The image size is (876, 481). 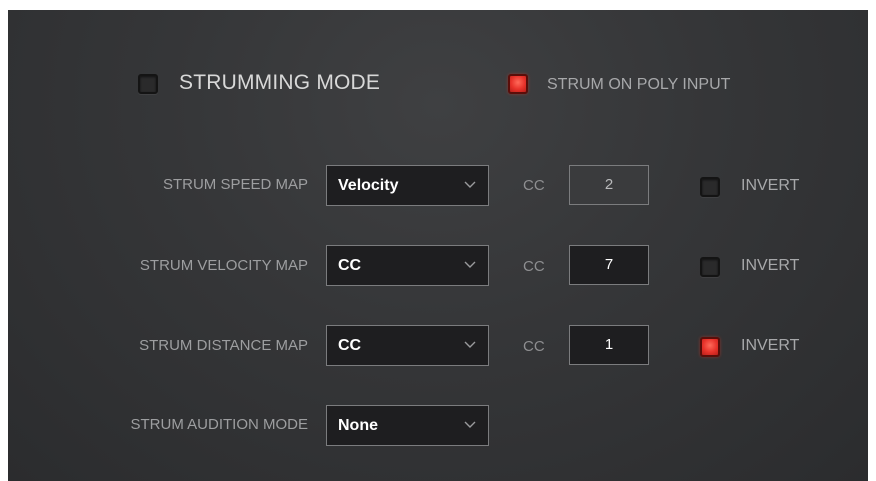 I want to click on strum-distance-invert-checkbox, so click(x=710, y=347).